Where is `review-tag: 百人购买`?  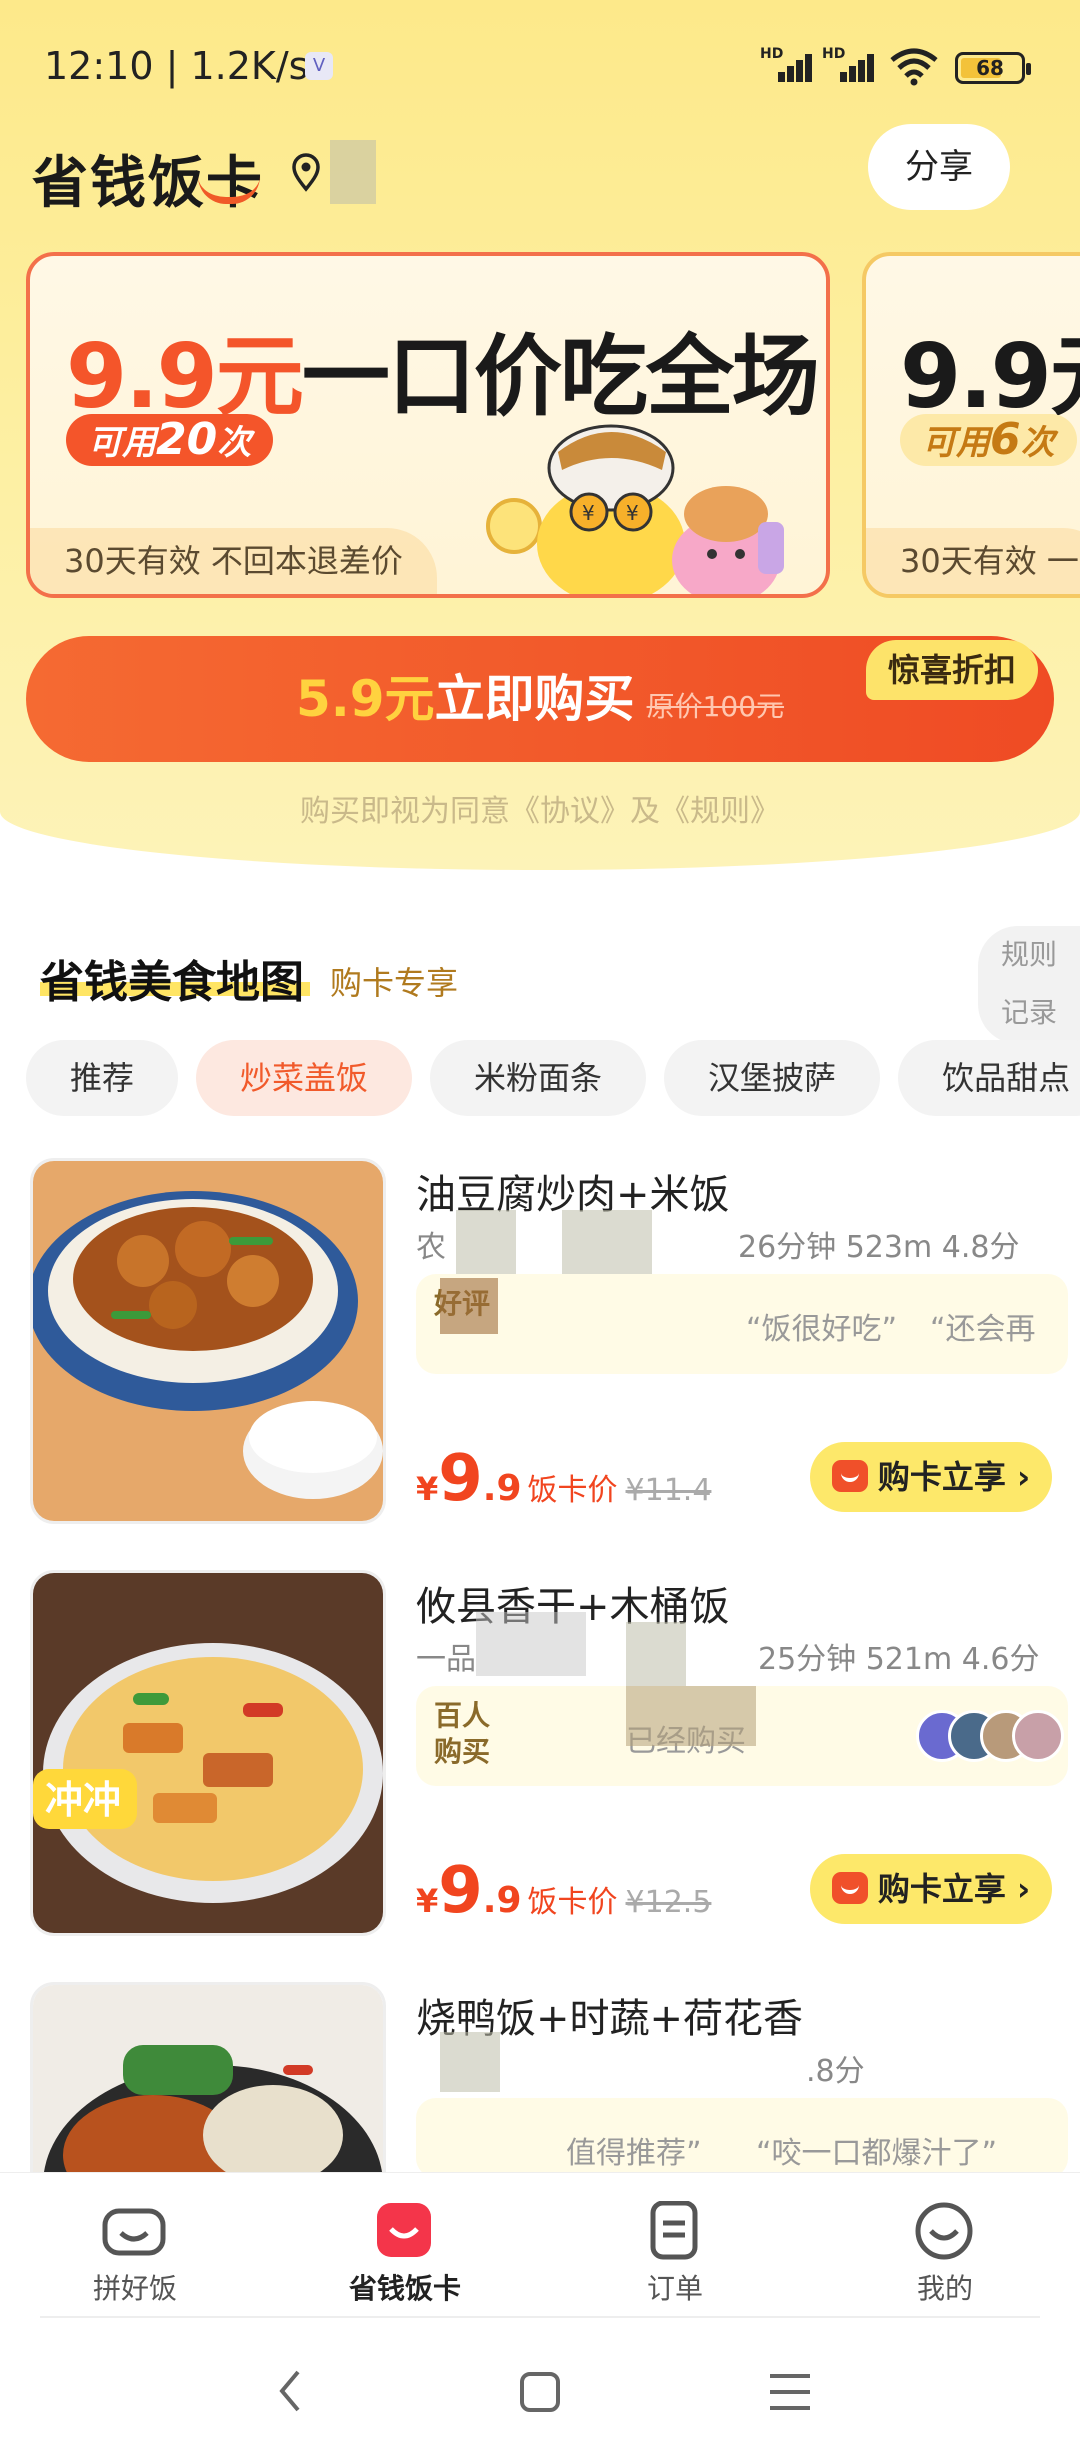 review-tag: 百人购买 is located at coordinates (462, 1733).